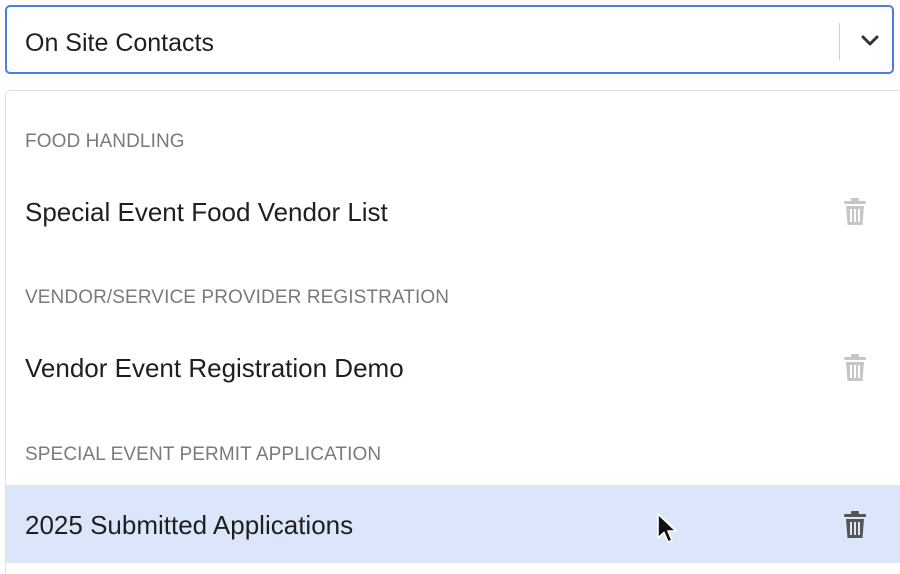 The height and width of the screenshot is (574, 900). Describe the element at coordinates (206, 212) in the screenshot. I see `option-label: Special Event Food Vendor List` at that location.